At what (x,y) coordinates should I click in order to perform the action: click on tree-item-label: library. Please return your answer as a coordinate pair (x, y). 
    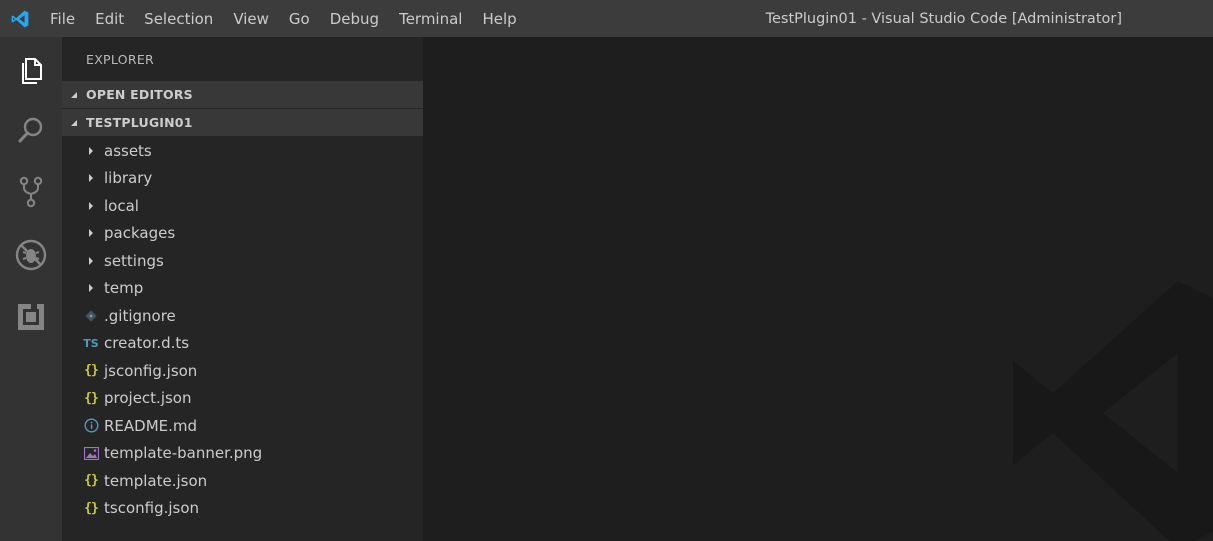
    Looking at the image, I should click on (128, 178).